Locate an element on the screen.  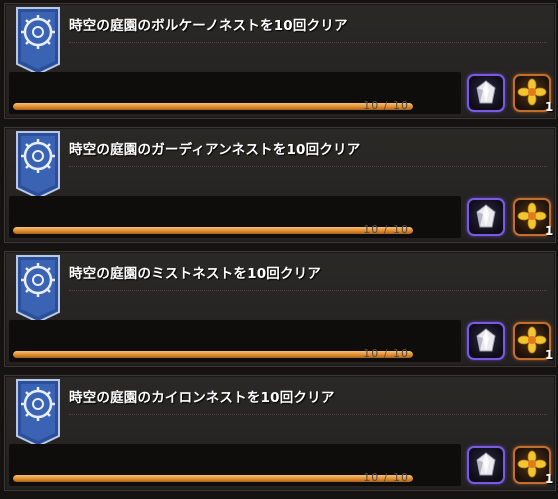
achievement-title: 時空の庭園のミストネストを10回クリア is located at coordinates (195, 274).